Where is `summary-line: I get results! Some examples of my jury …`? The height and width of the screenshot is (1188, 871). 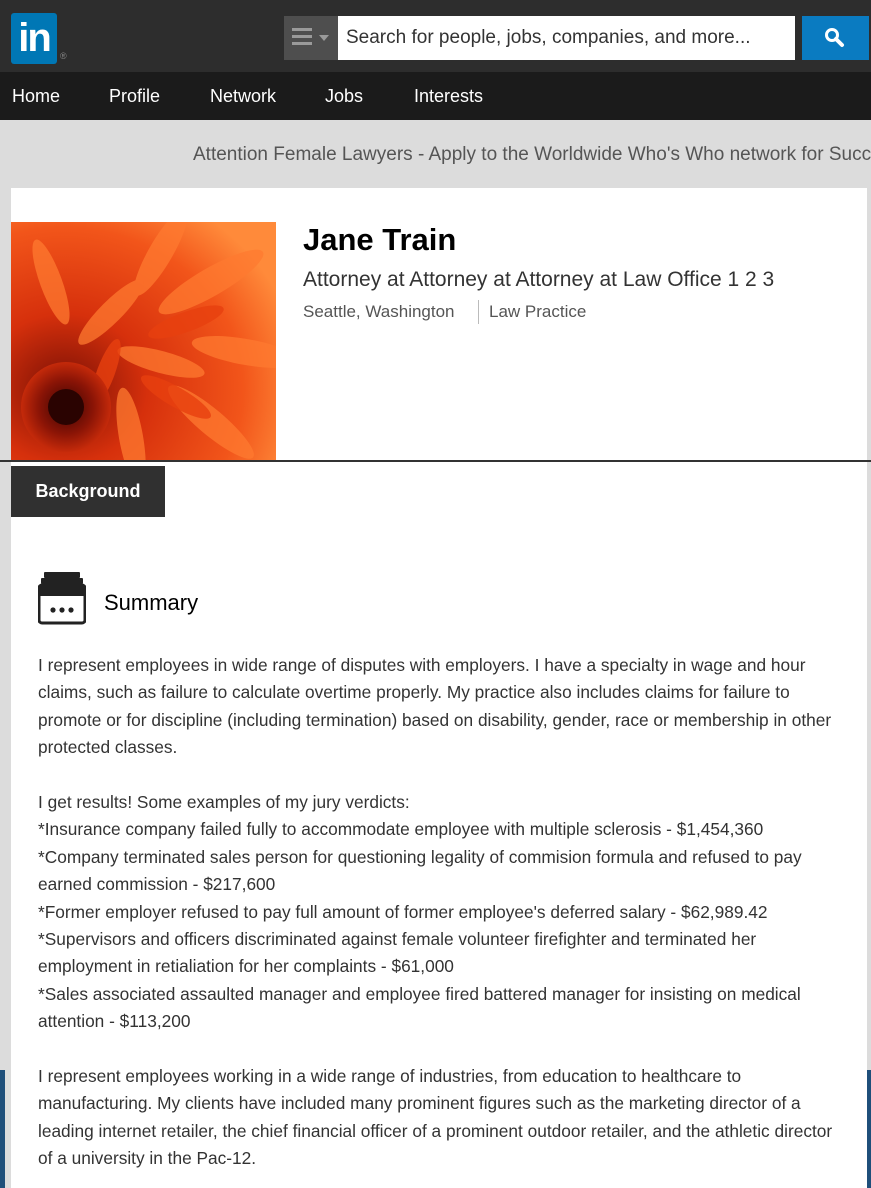 summary-line: I get results! Some examples of my jury … is located at coordinates (224, 802).